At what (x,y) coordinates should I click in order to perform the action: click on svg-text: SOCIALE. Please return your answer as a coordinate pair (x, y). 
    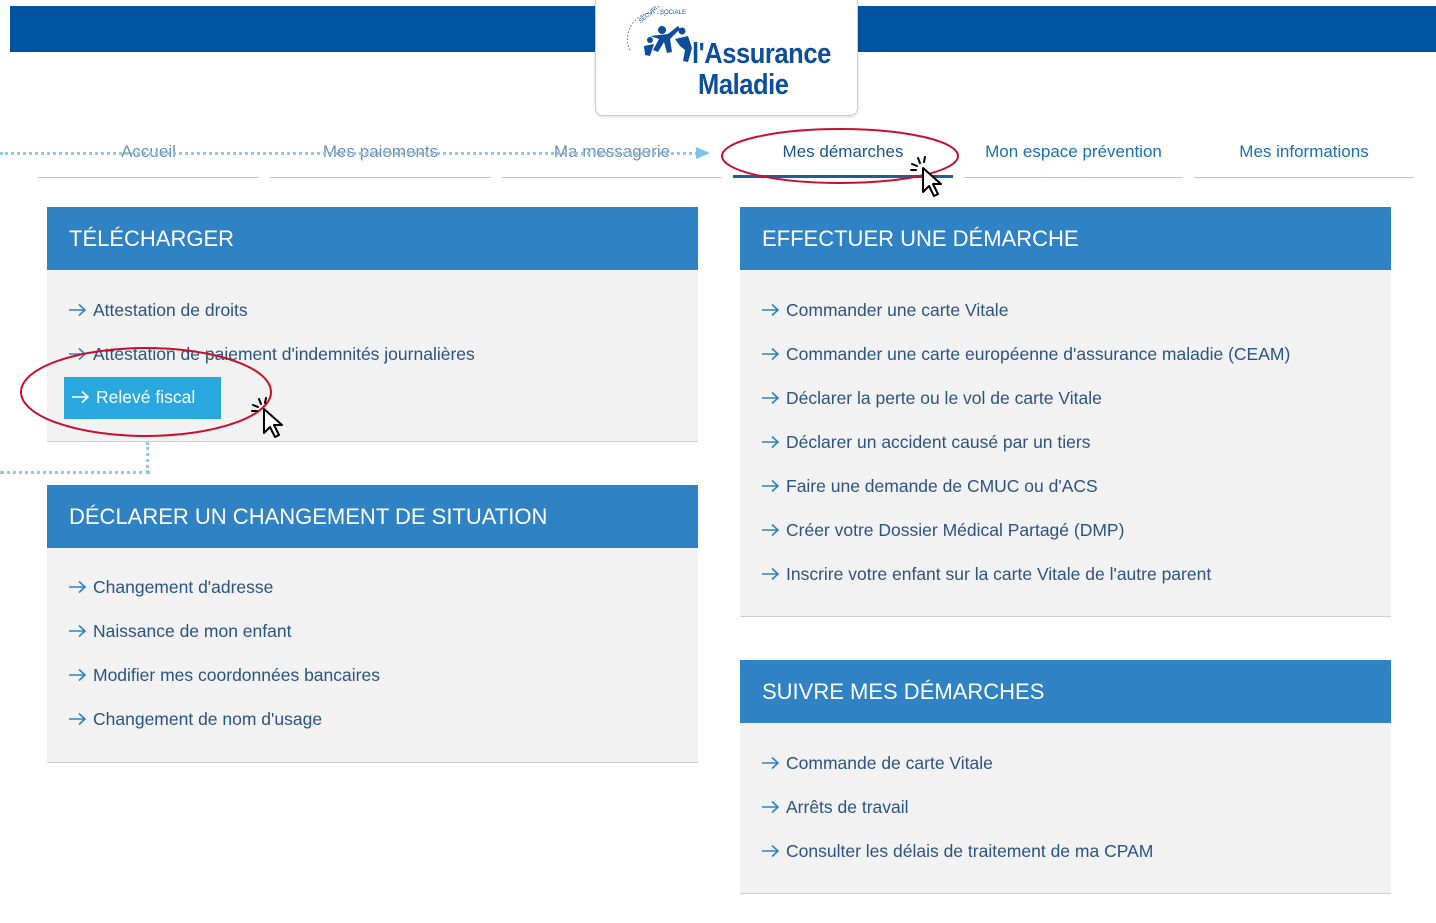
    Looking at the image, I should click on (673, 13).